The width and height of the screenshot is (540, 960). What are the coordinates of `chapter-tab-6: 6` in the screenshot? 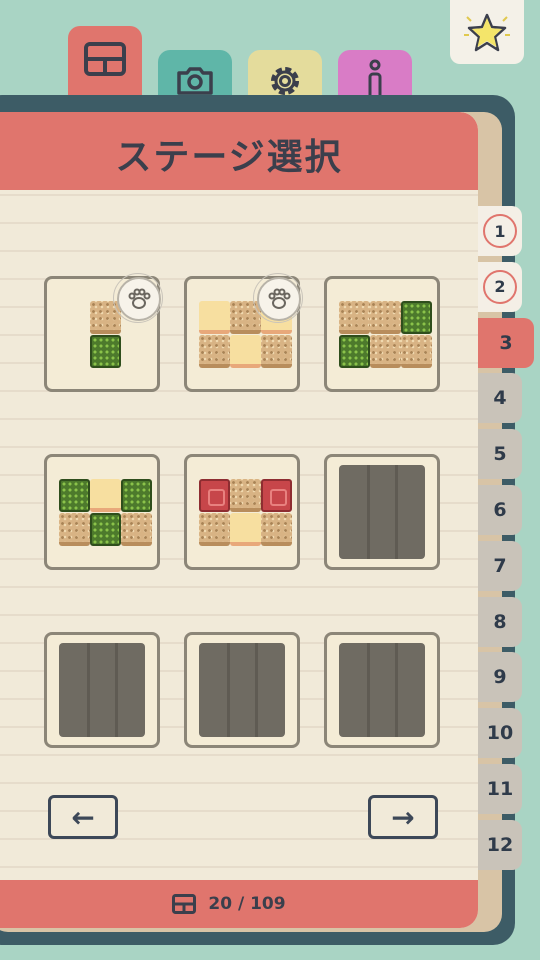 It's located at (500, 510).